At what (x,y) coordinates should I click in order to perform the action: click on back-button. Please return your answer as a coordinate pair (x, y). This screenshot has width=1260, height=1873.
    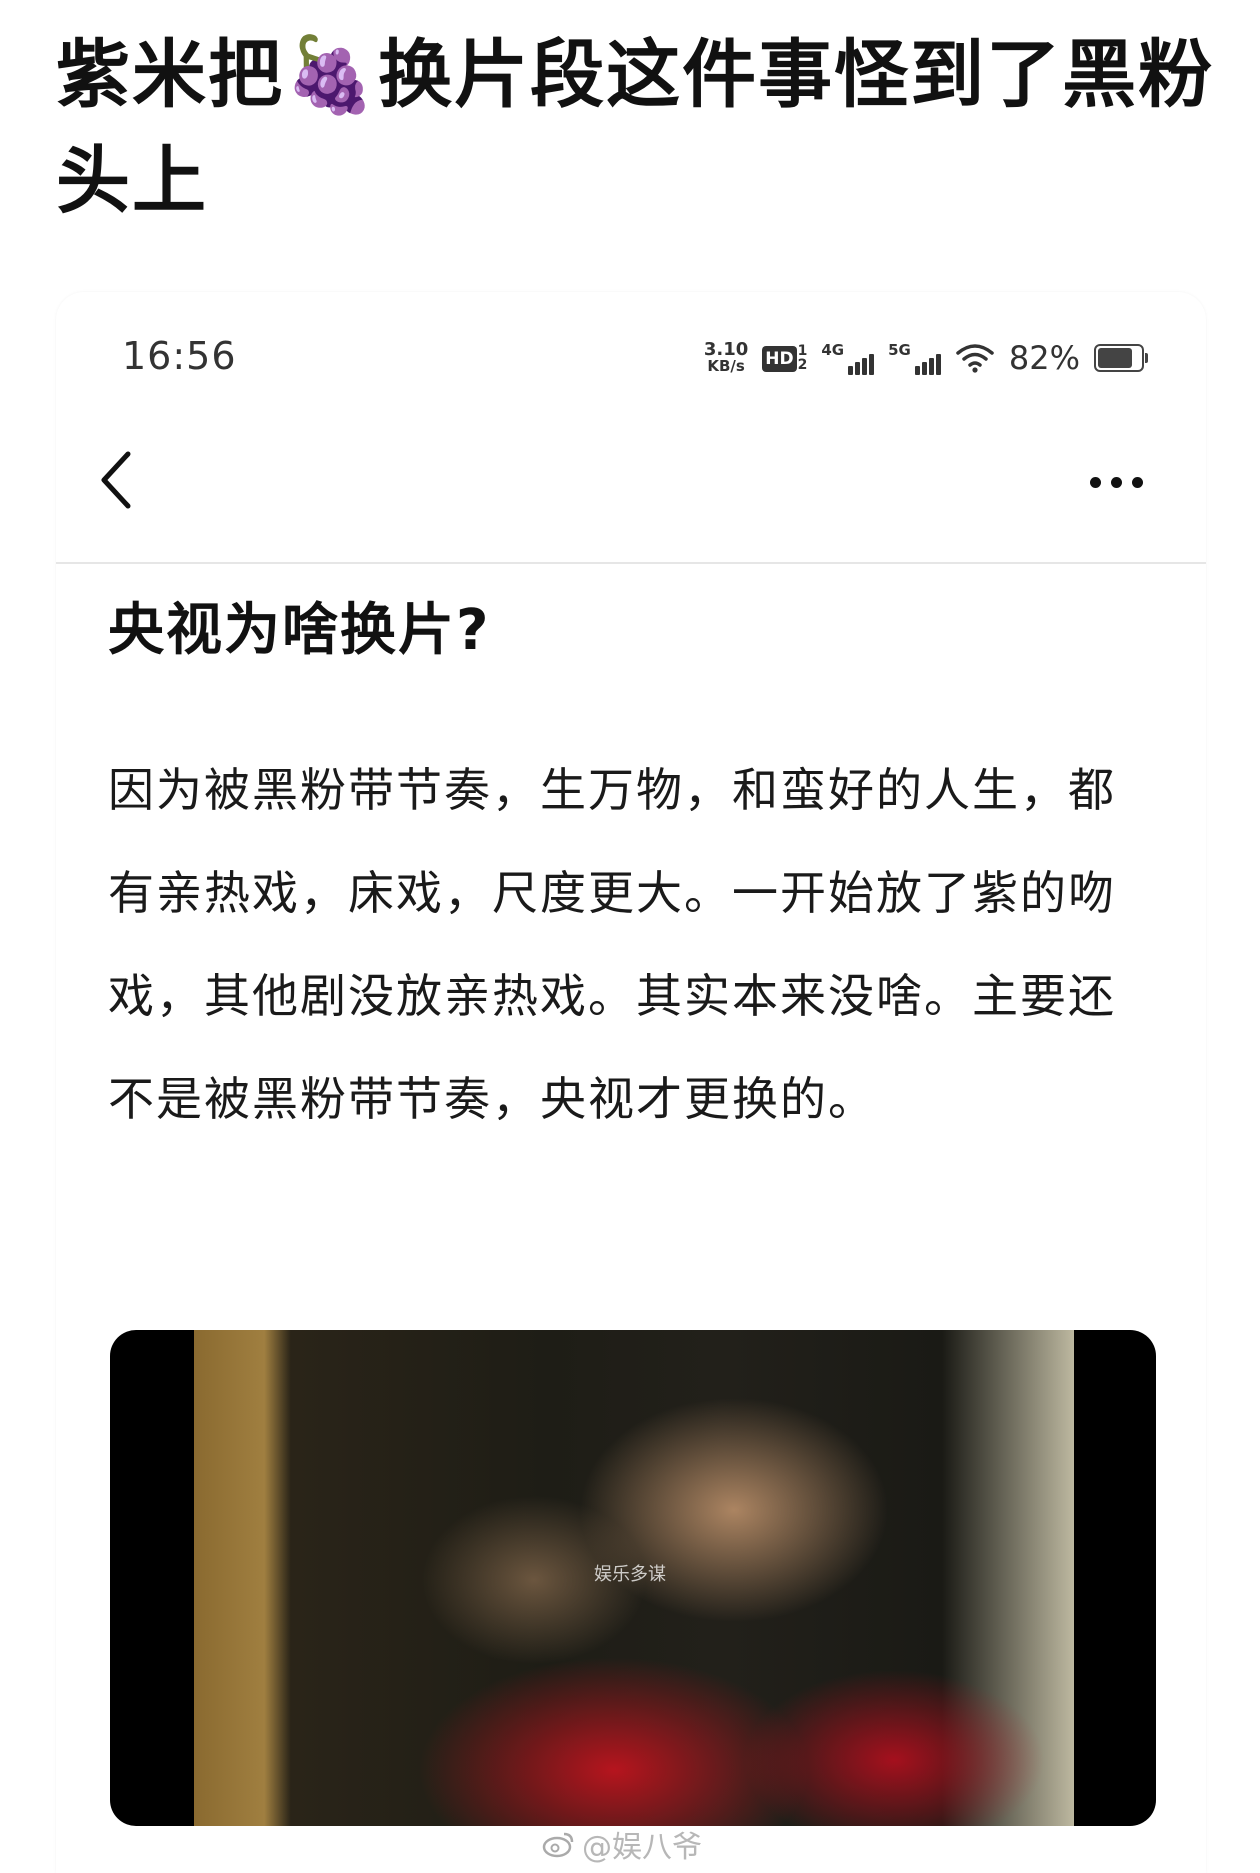
    Looking at the image, I should click on (121, 480).